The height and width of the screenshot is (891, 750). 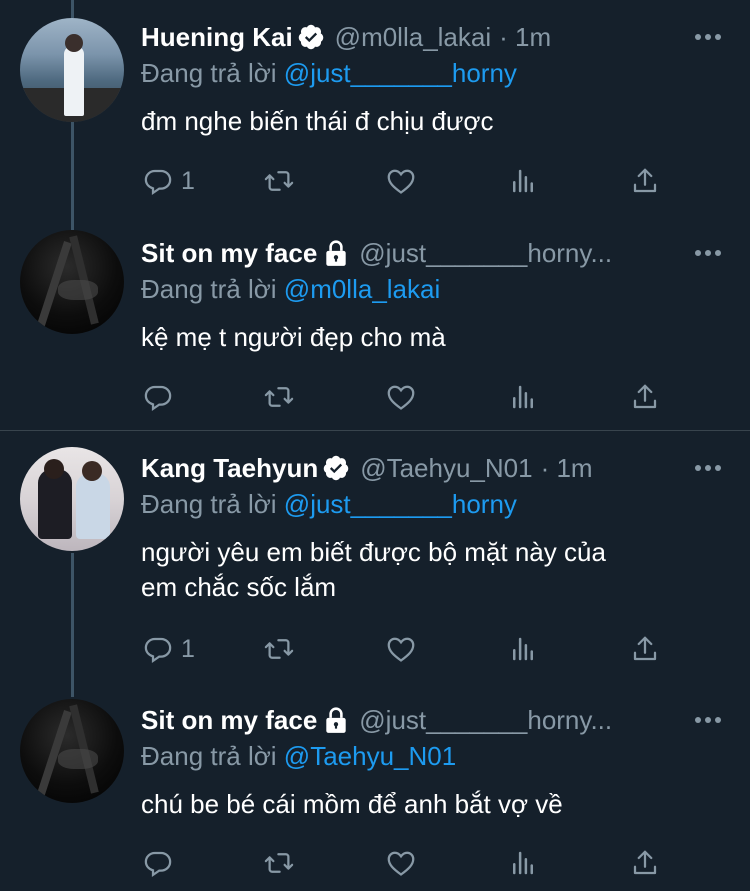 I want to click on tweet-text: kệ mẹ t người đẹp cho mà, so click(x=293, y=337).